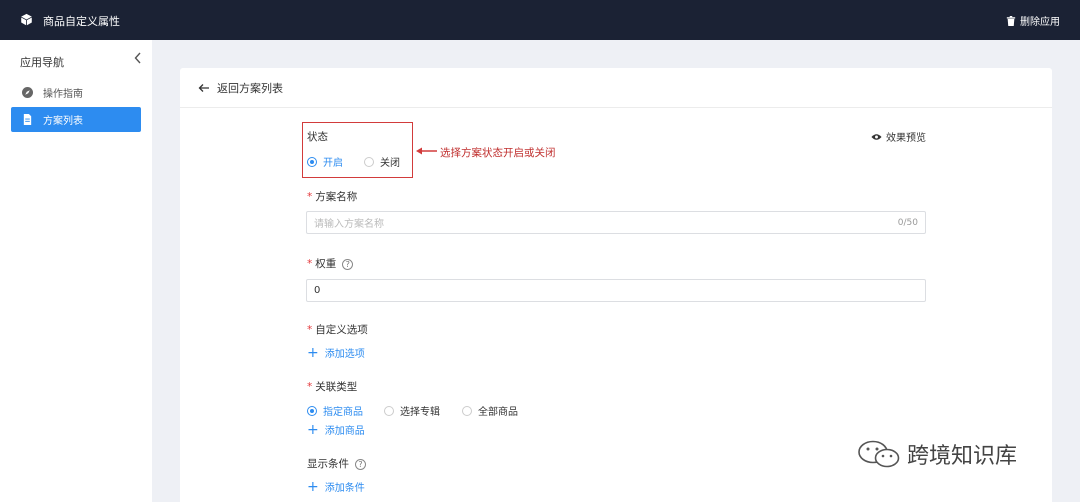 The image size is (1080, 502). I want to click on radio-label: 指定商品, so click(343, 412).